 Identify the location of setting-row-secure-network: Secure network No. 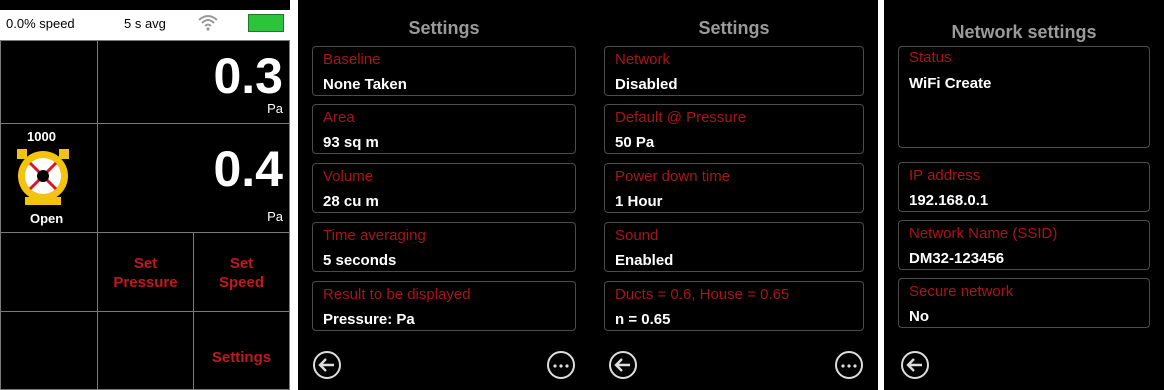
(1024, 303).